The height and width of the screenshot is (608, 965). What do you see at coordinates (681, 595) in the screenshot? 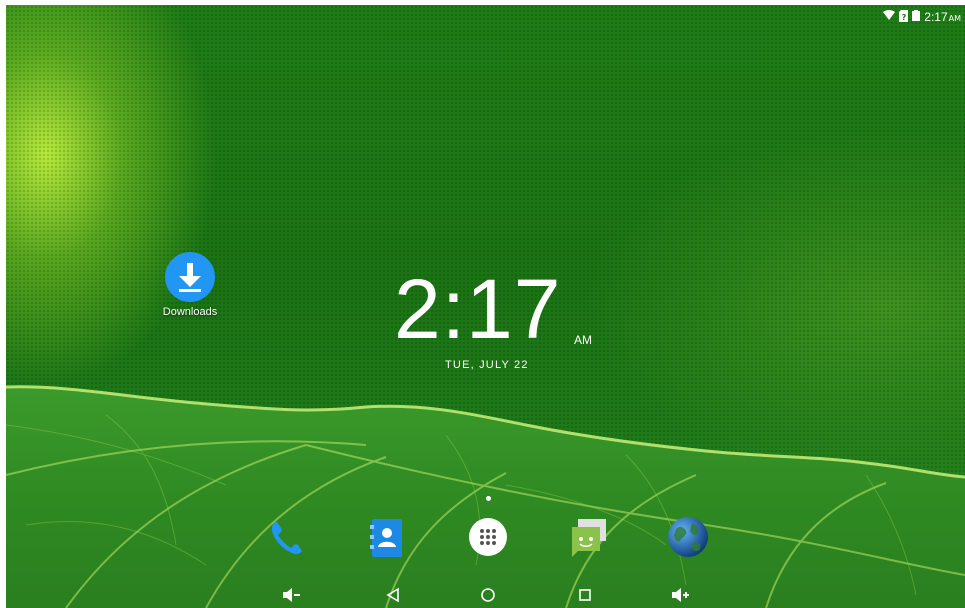
I see `volume-up-icon` at bounding box center [681, 595].